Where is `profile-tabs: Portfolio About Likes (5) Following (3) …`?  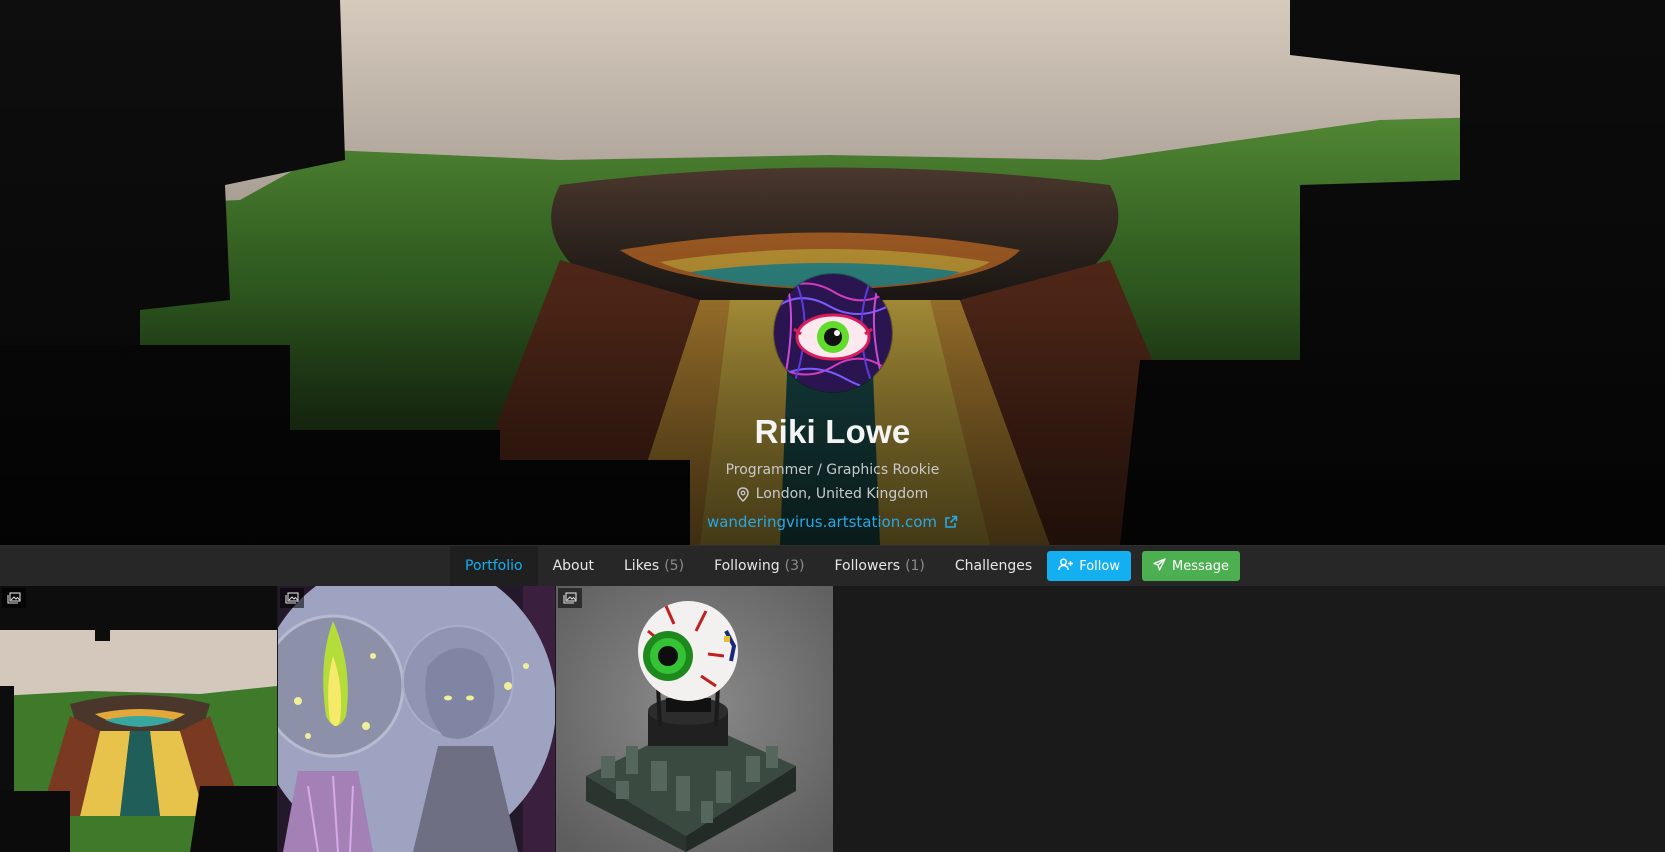
profile-tabs: Portfolio About Likes (5) Following (3) … is located at coordinates (845, 566).